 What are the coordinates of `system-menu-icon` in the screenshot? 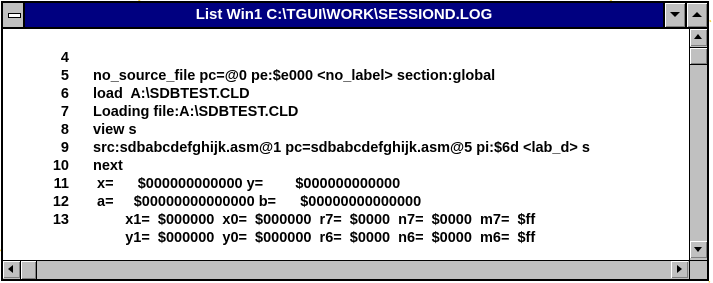 It's located at (14, 15).